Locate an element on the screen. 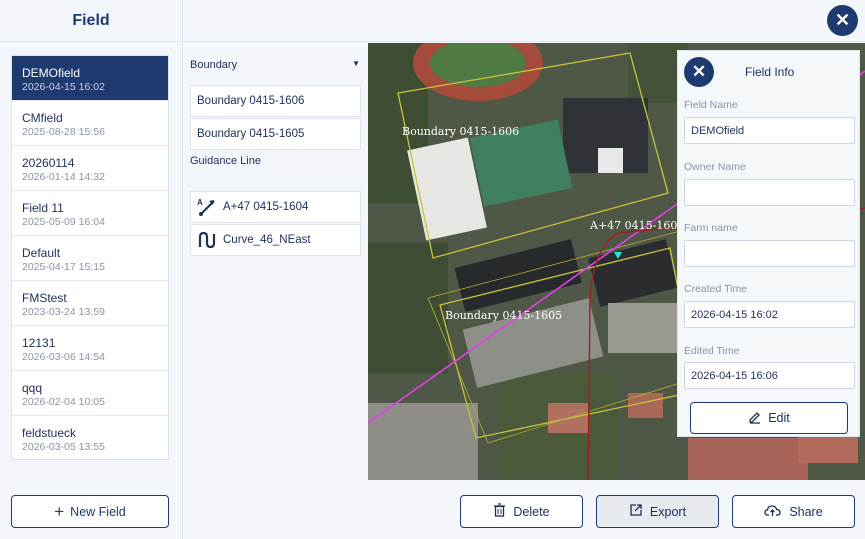 This screenshot has height=539, width=865. cloud-share-icon is located at coordinates (773, 511).